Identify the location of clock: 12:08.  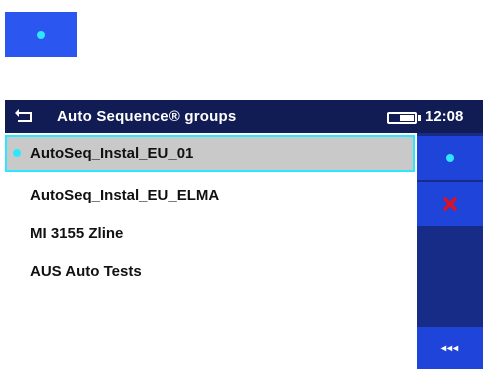
(444, 116).